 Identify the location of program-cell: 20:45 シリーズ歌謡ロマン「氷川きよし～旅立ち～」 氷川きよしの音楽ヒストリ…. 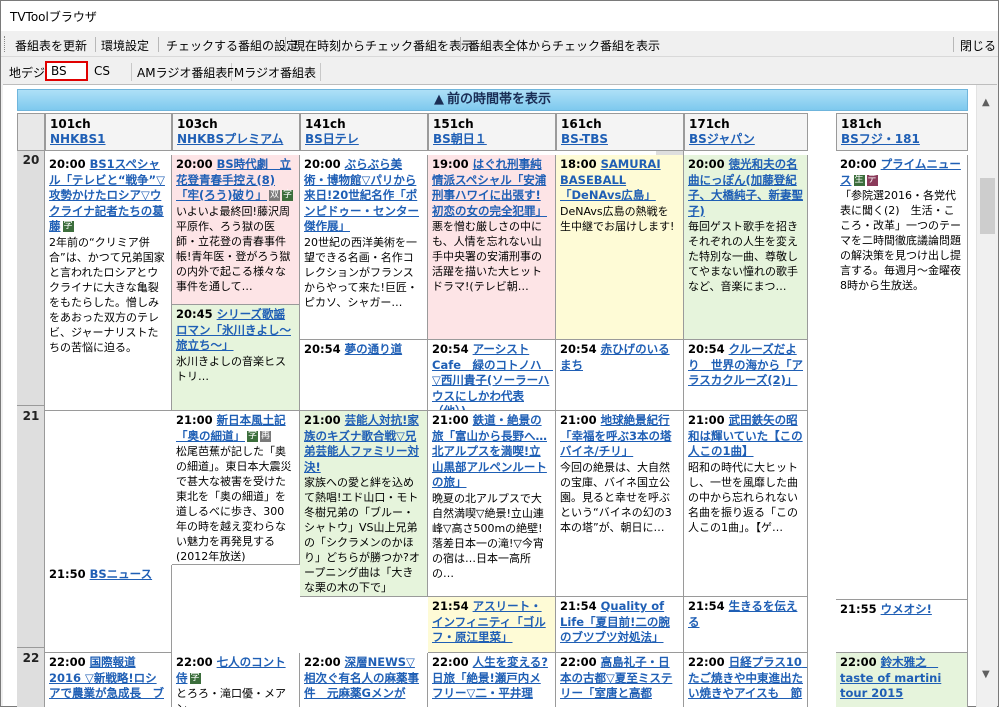
(236, 358).